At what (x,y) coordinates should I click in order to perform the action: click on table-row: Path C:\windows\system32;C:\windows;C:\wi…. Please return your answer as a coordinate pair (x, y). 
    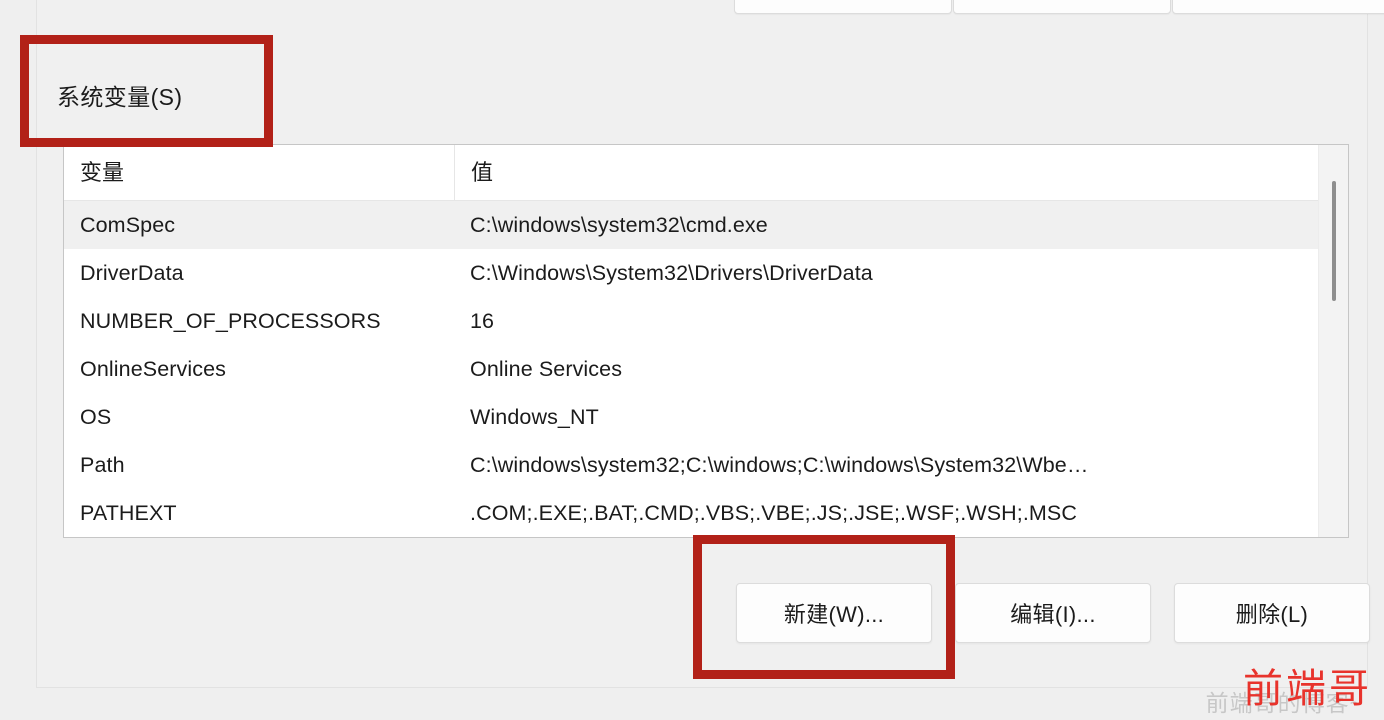
    Looking at the image, I should click on (706, 465).